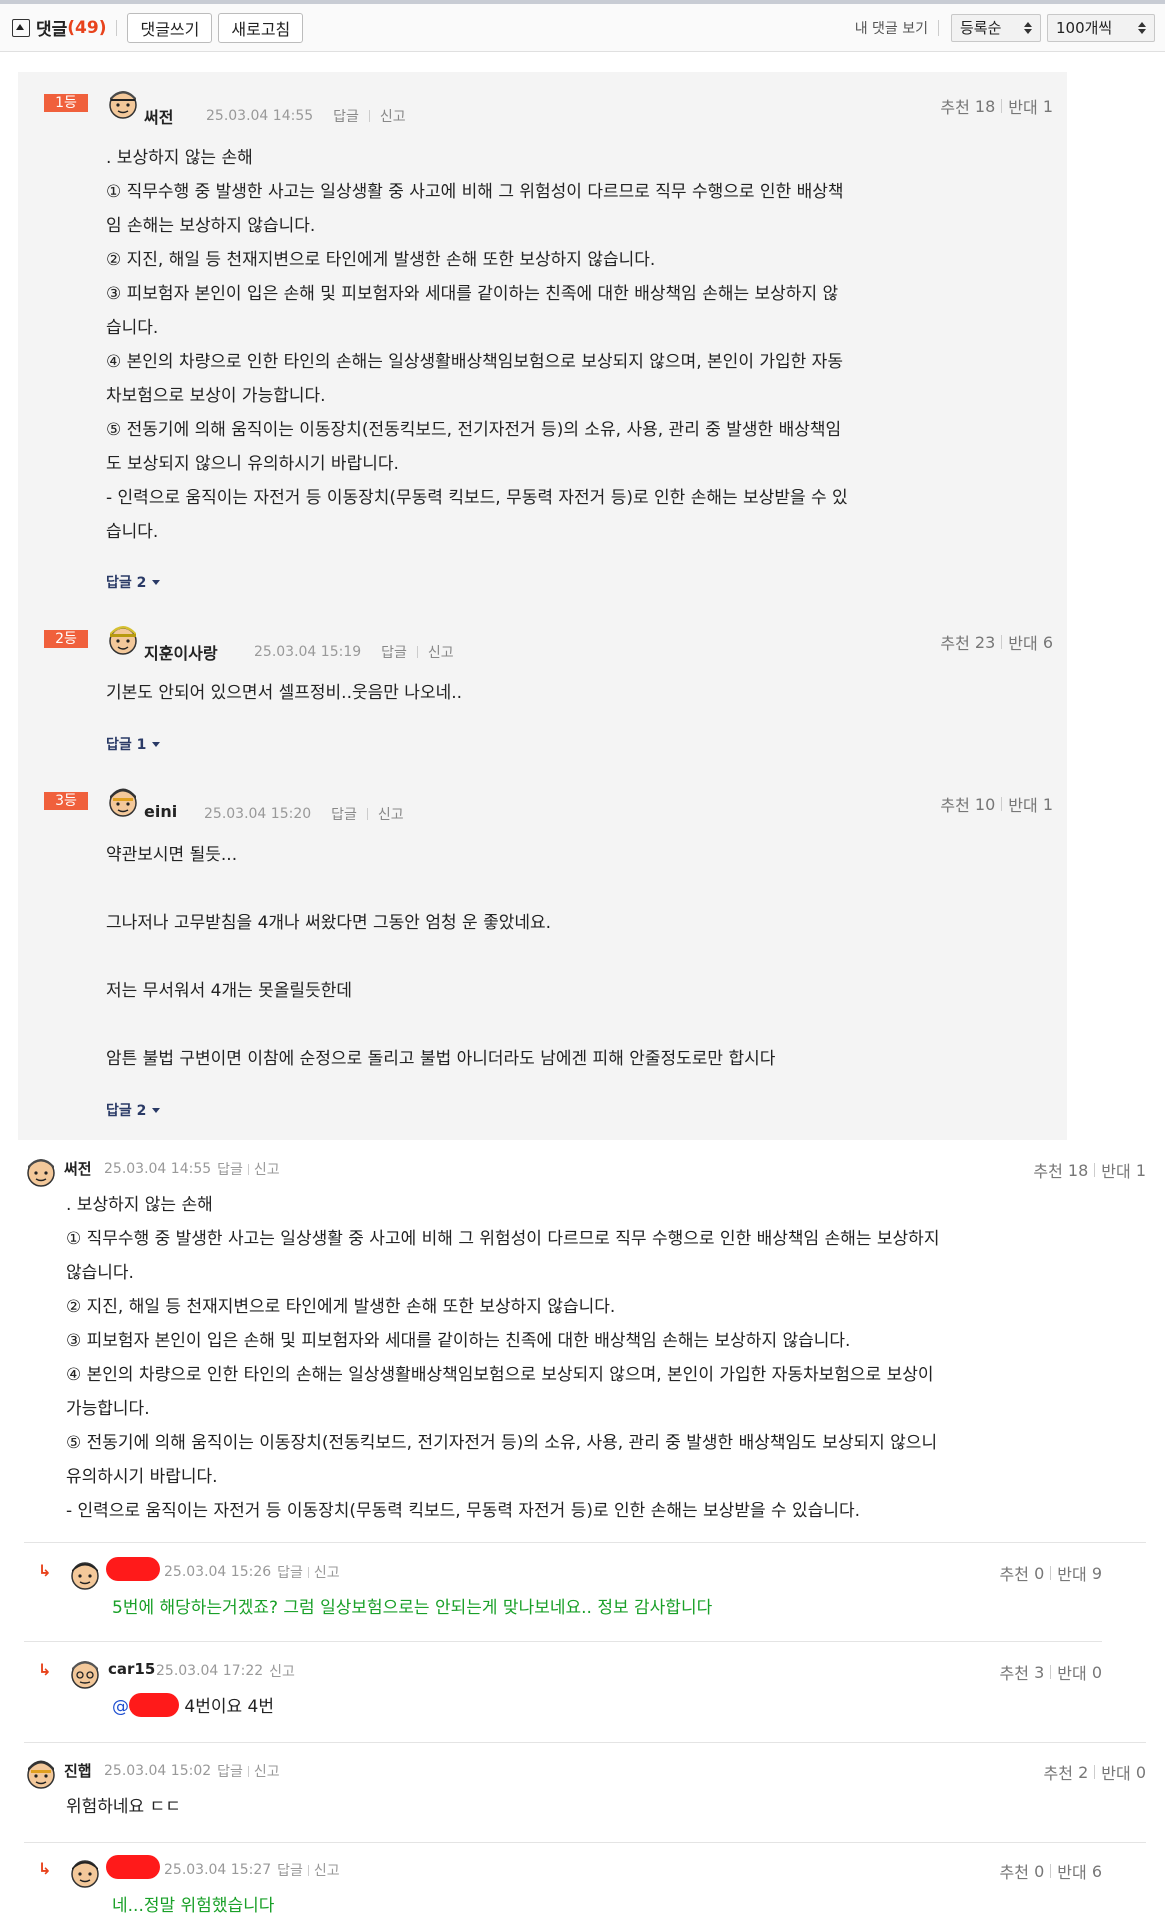 This screenshot has height=1932, width=1170. Describe the element at coordinates (226, 1707) in the screenshot. I see `comment-text: 4번이요 4번` at that location.